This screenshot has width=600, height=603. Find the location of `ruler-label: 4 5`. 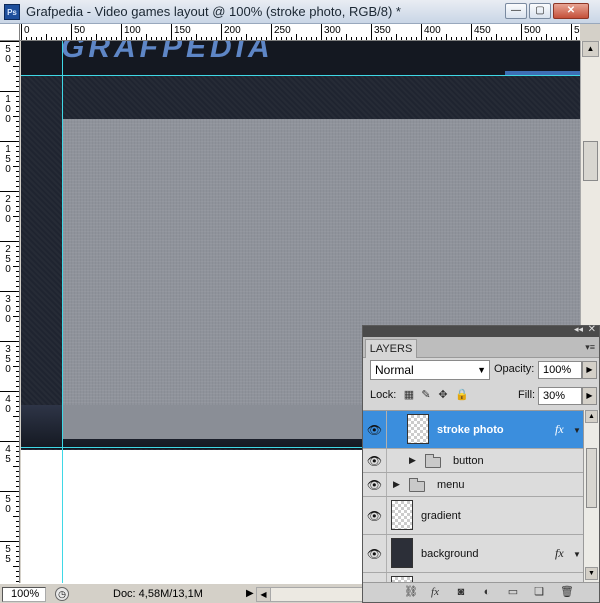

ruler-label: 4 5 is located at coordinates (8, 454).